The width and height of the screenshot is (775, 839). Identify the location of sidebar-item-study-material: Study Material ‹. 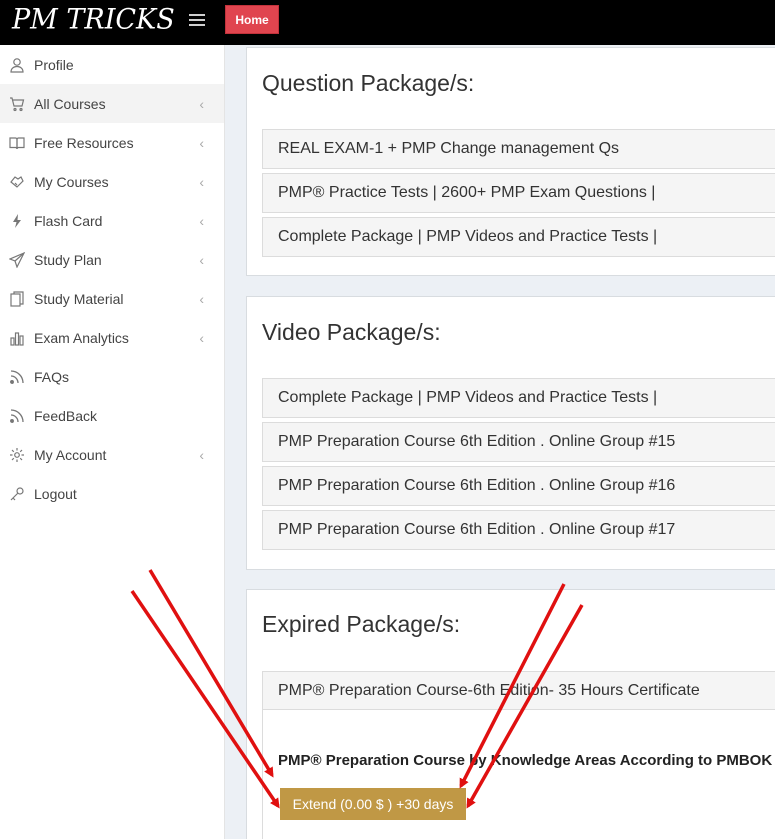
(112, 298).